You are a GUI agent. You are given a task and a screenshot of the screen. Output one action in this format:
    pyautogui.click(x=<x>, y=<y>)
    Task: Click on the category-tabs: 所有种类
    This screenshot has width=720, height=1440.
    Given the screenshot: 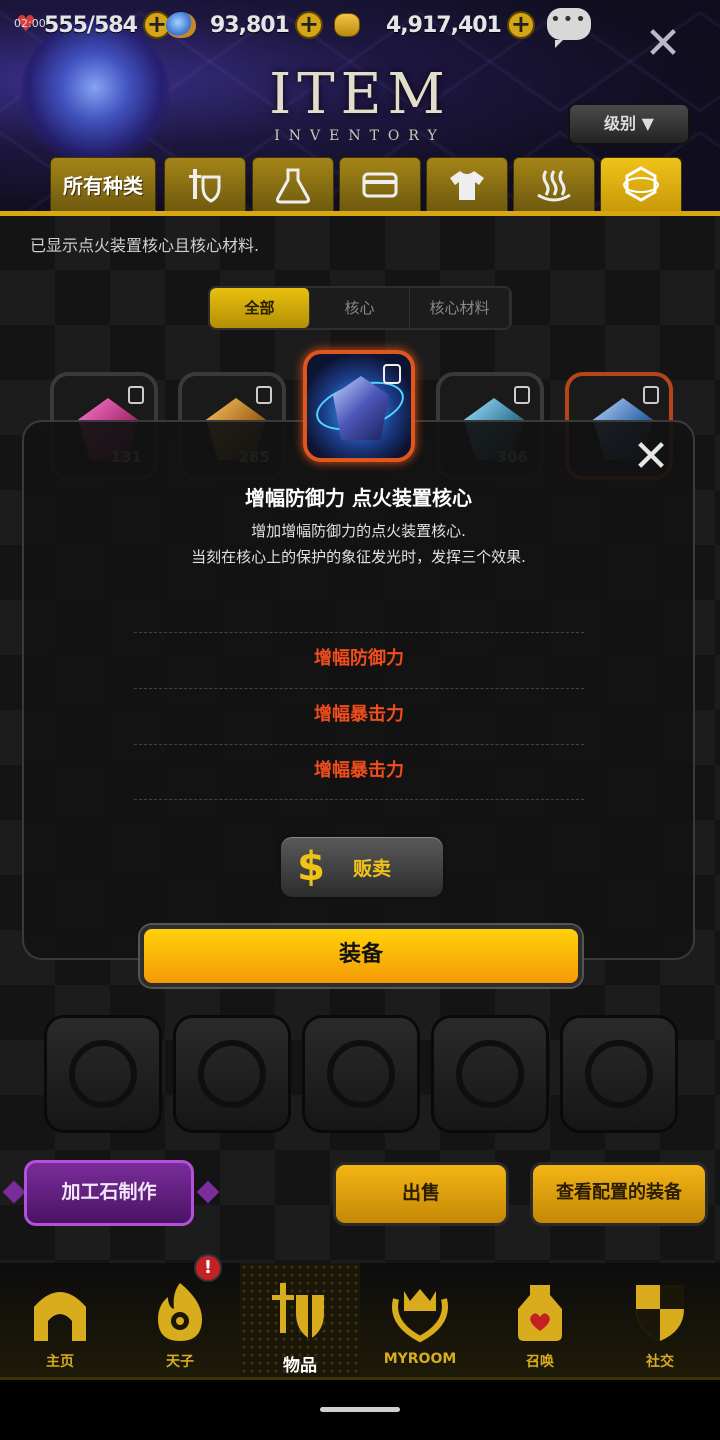 What is the action you would take?
    pyautogui.click(x=360, y=186)
    